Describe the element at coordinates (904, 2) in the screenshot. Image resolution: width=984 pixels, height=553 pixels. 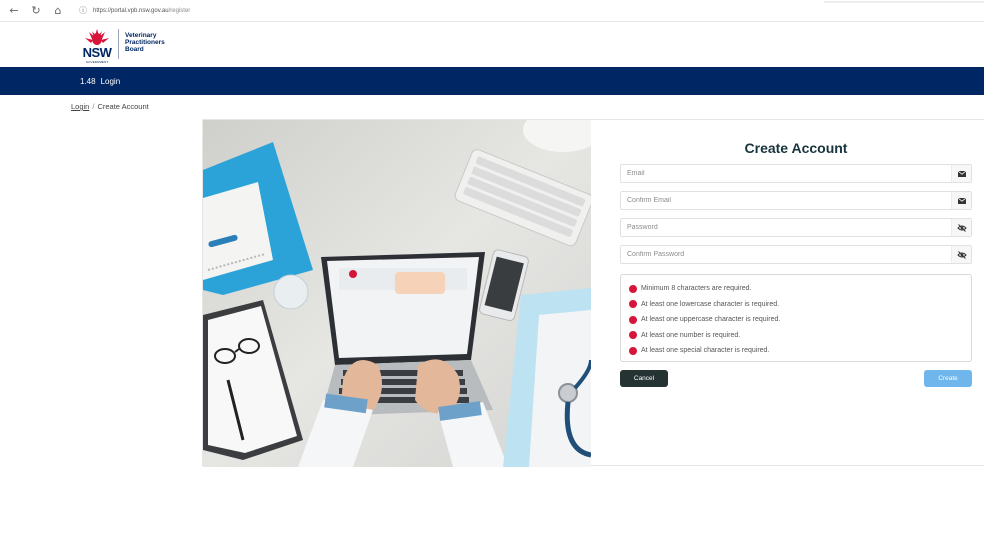
I see `toolbar-divider` at that location.